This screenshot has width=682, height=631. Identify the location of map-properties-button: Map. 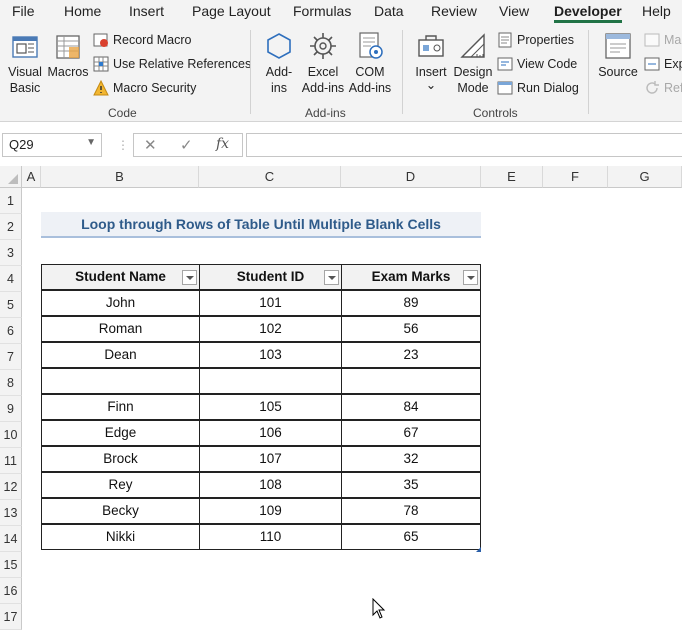
(663, 40).